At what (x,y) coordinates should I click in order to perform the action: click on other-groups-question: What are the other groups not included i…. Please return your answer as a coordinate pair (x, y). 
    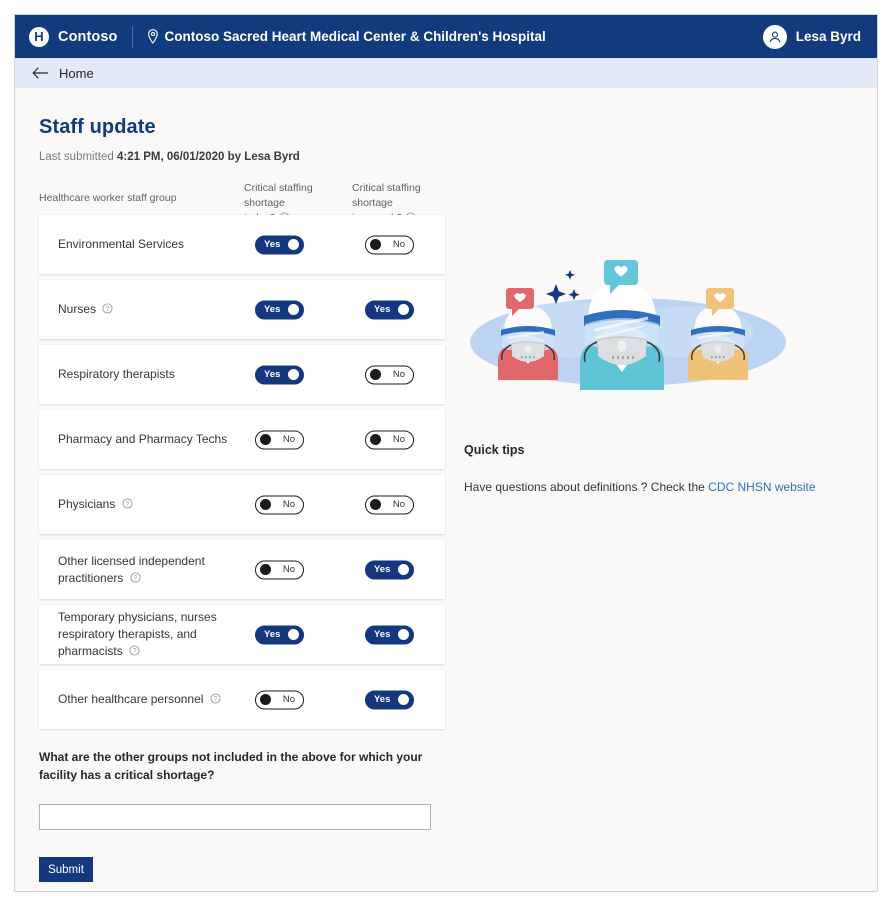
    Looking at the image, I should click on (231, 766).